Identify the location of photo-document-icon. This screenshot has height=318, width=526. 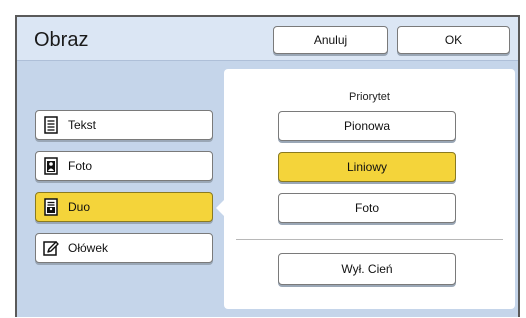
(51, 166).